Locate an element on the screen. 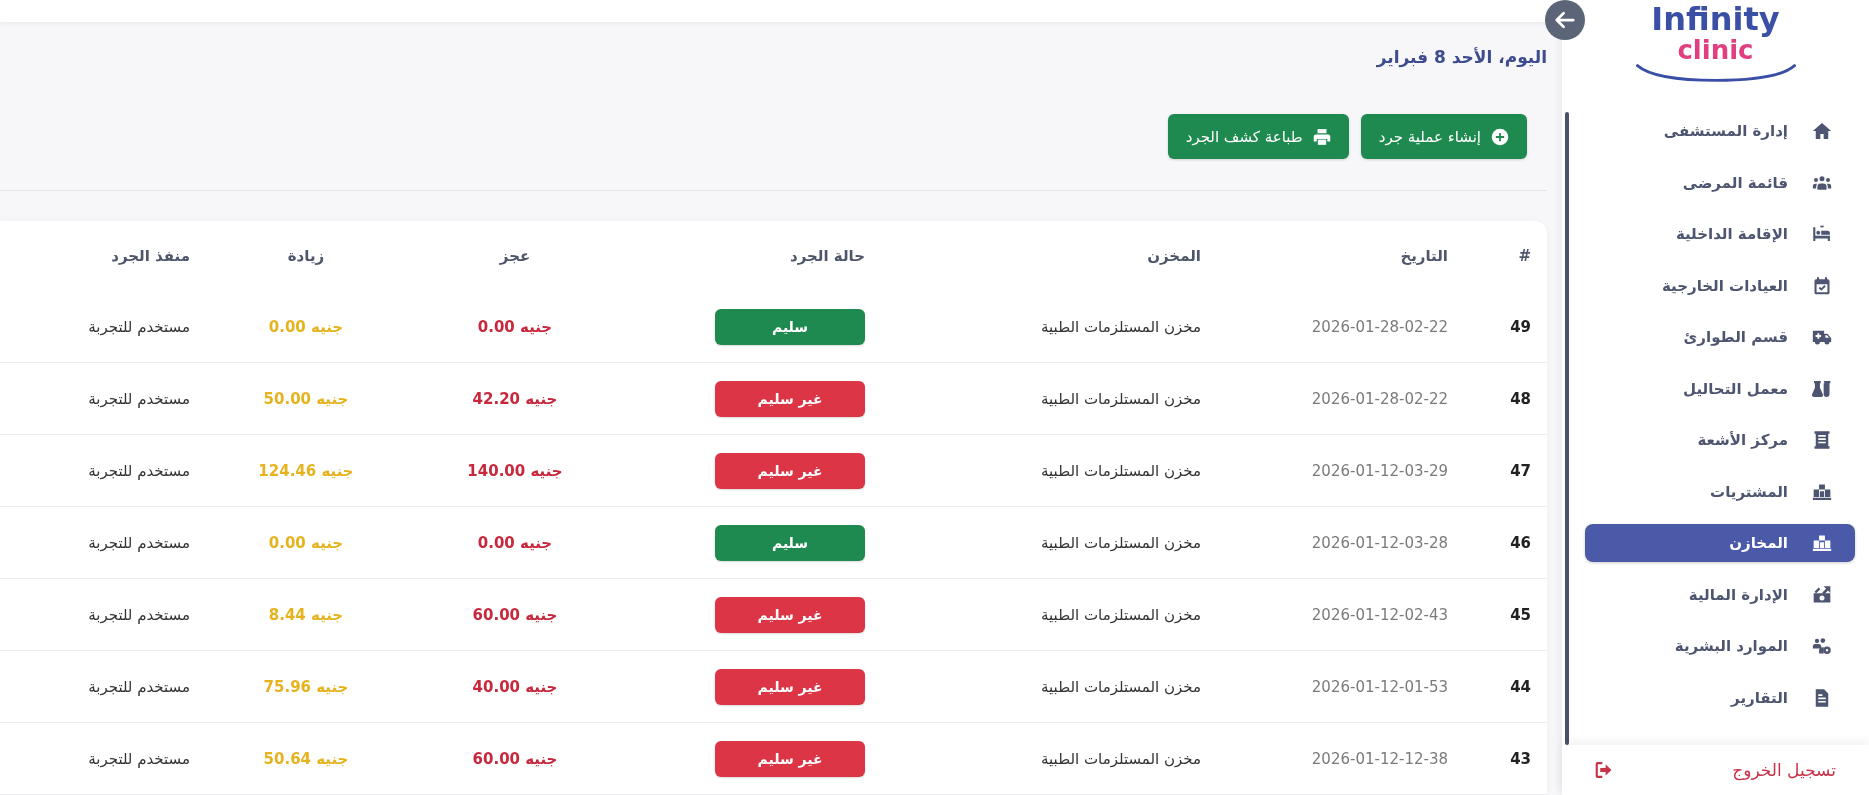  table-cell-text: 44 is located at coordinates (1520, 686).